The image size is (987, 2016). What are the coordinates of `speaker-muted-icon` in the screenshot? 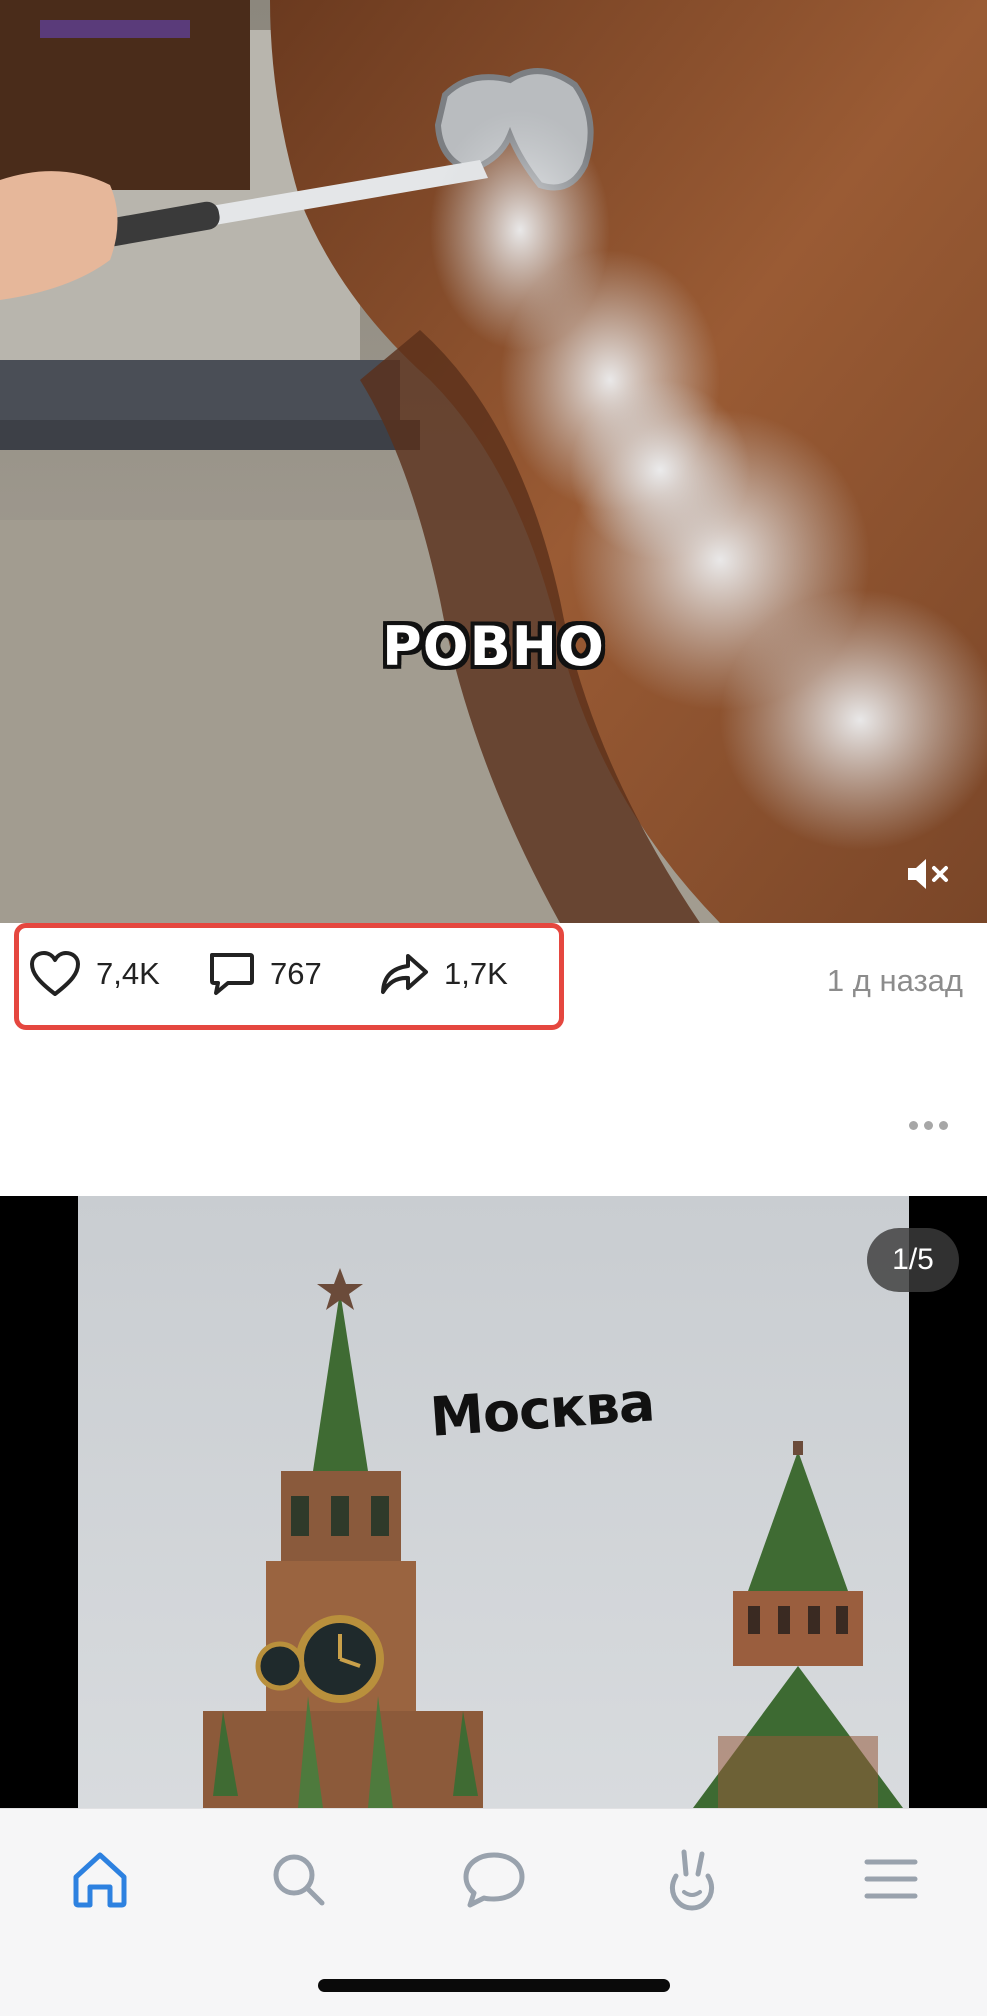 It's located at (928, 874).